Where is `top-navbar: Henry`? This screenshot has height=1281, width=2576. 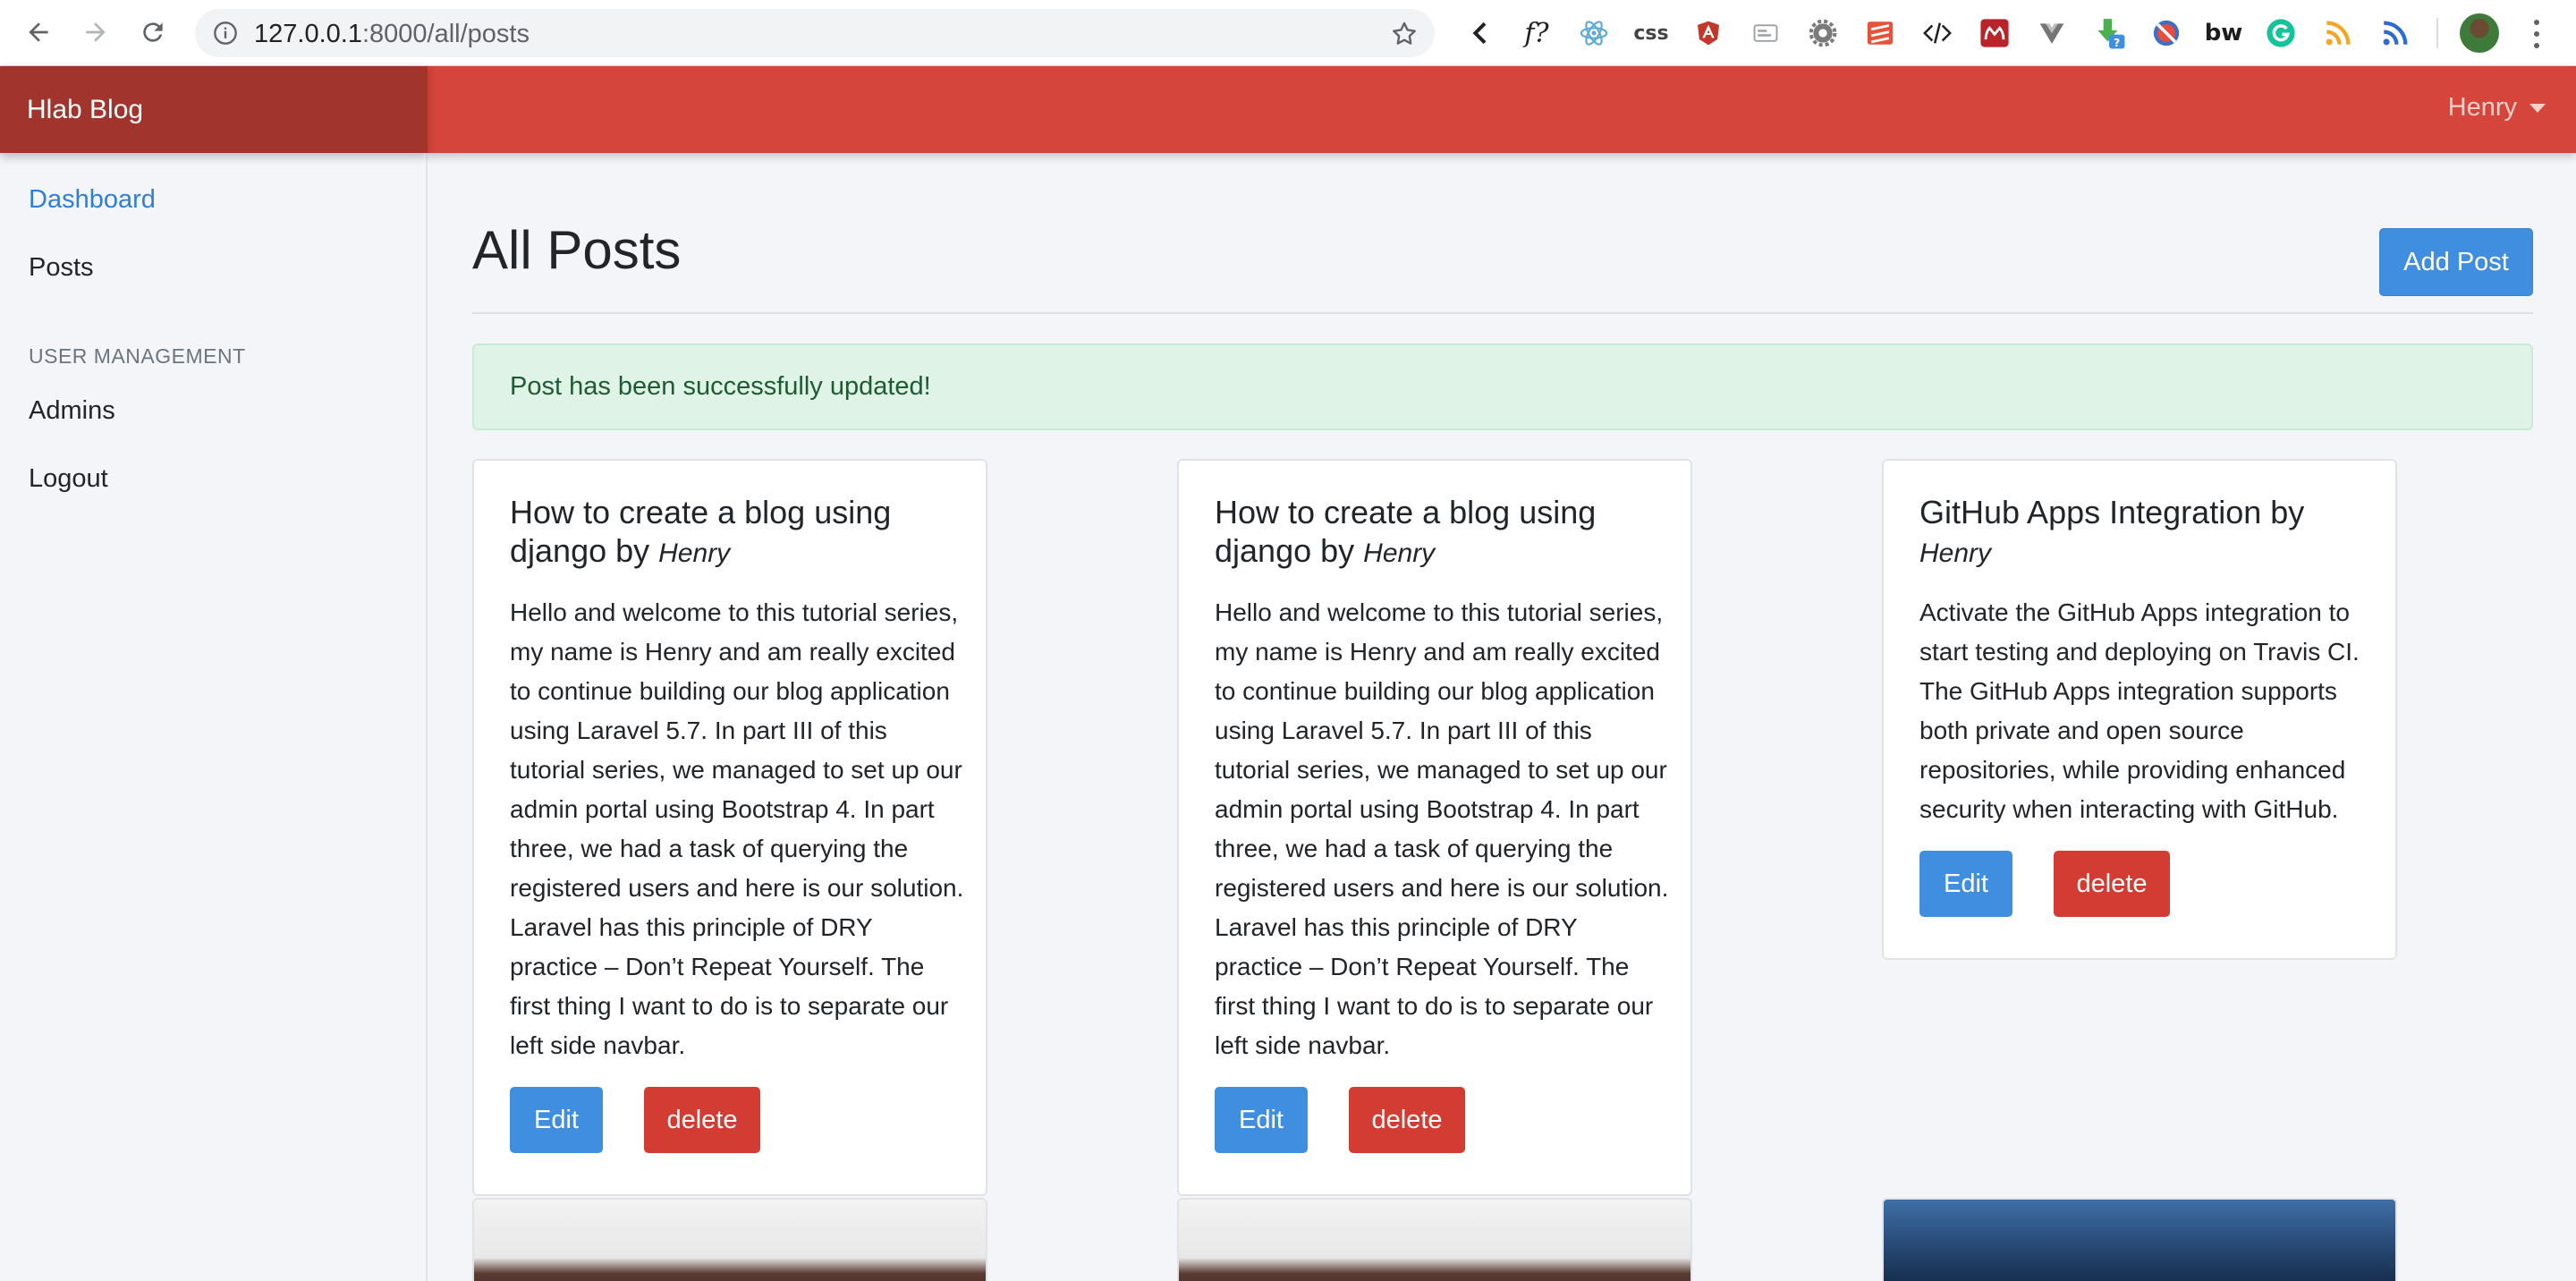 top-navbar: Henry is located at coordinates (1502, 109).